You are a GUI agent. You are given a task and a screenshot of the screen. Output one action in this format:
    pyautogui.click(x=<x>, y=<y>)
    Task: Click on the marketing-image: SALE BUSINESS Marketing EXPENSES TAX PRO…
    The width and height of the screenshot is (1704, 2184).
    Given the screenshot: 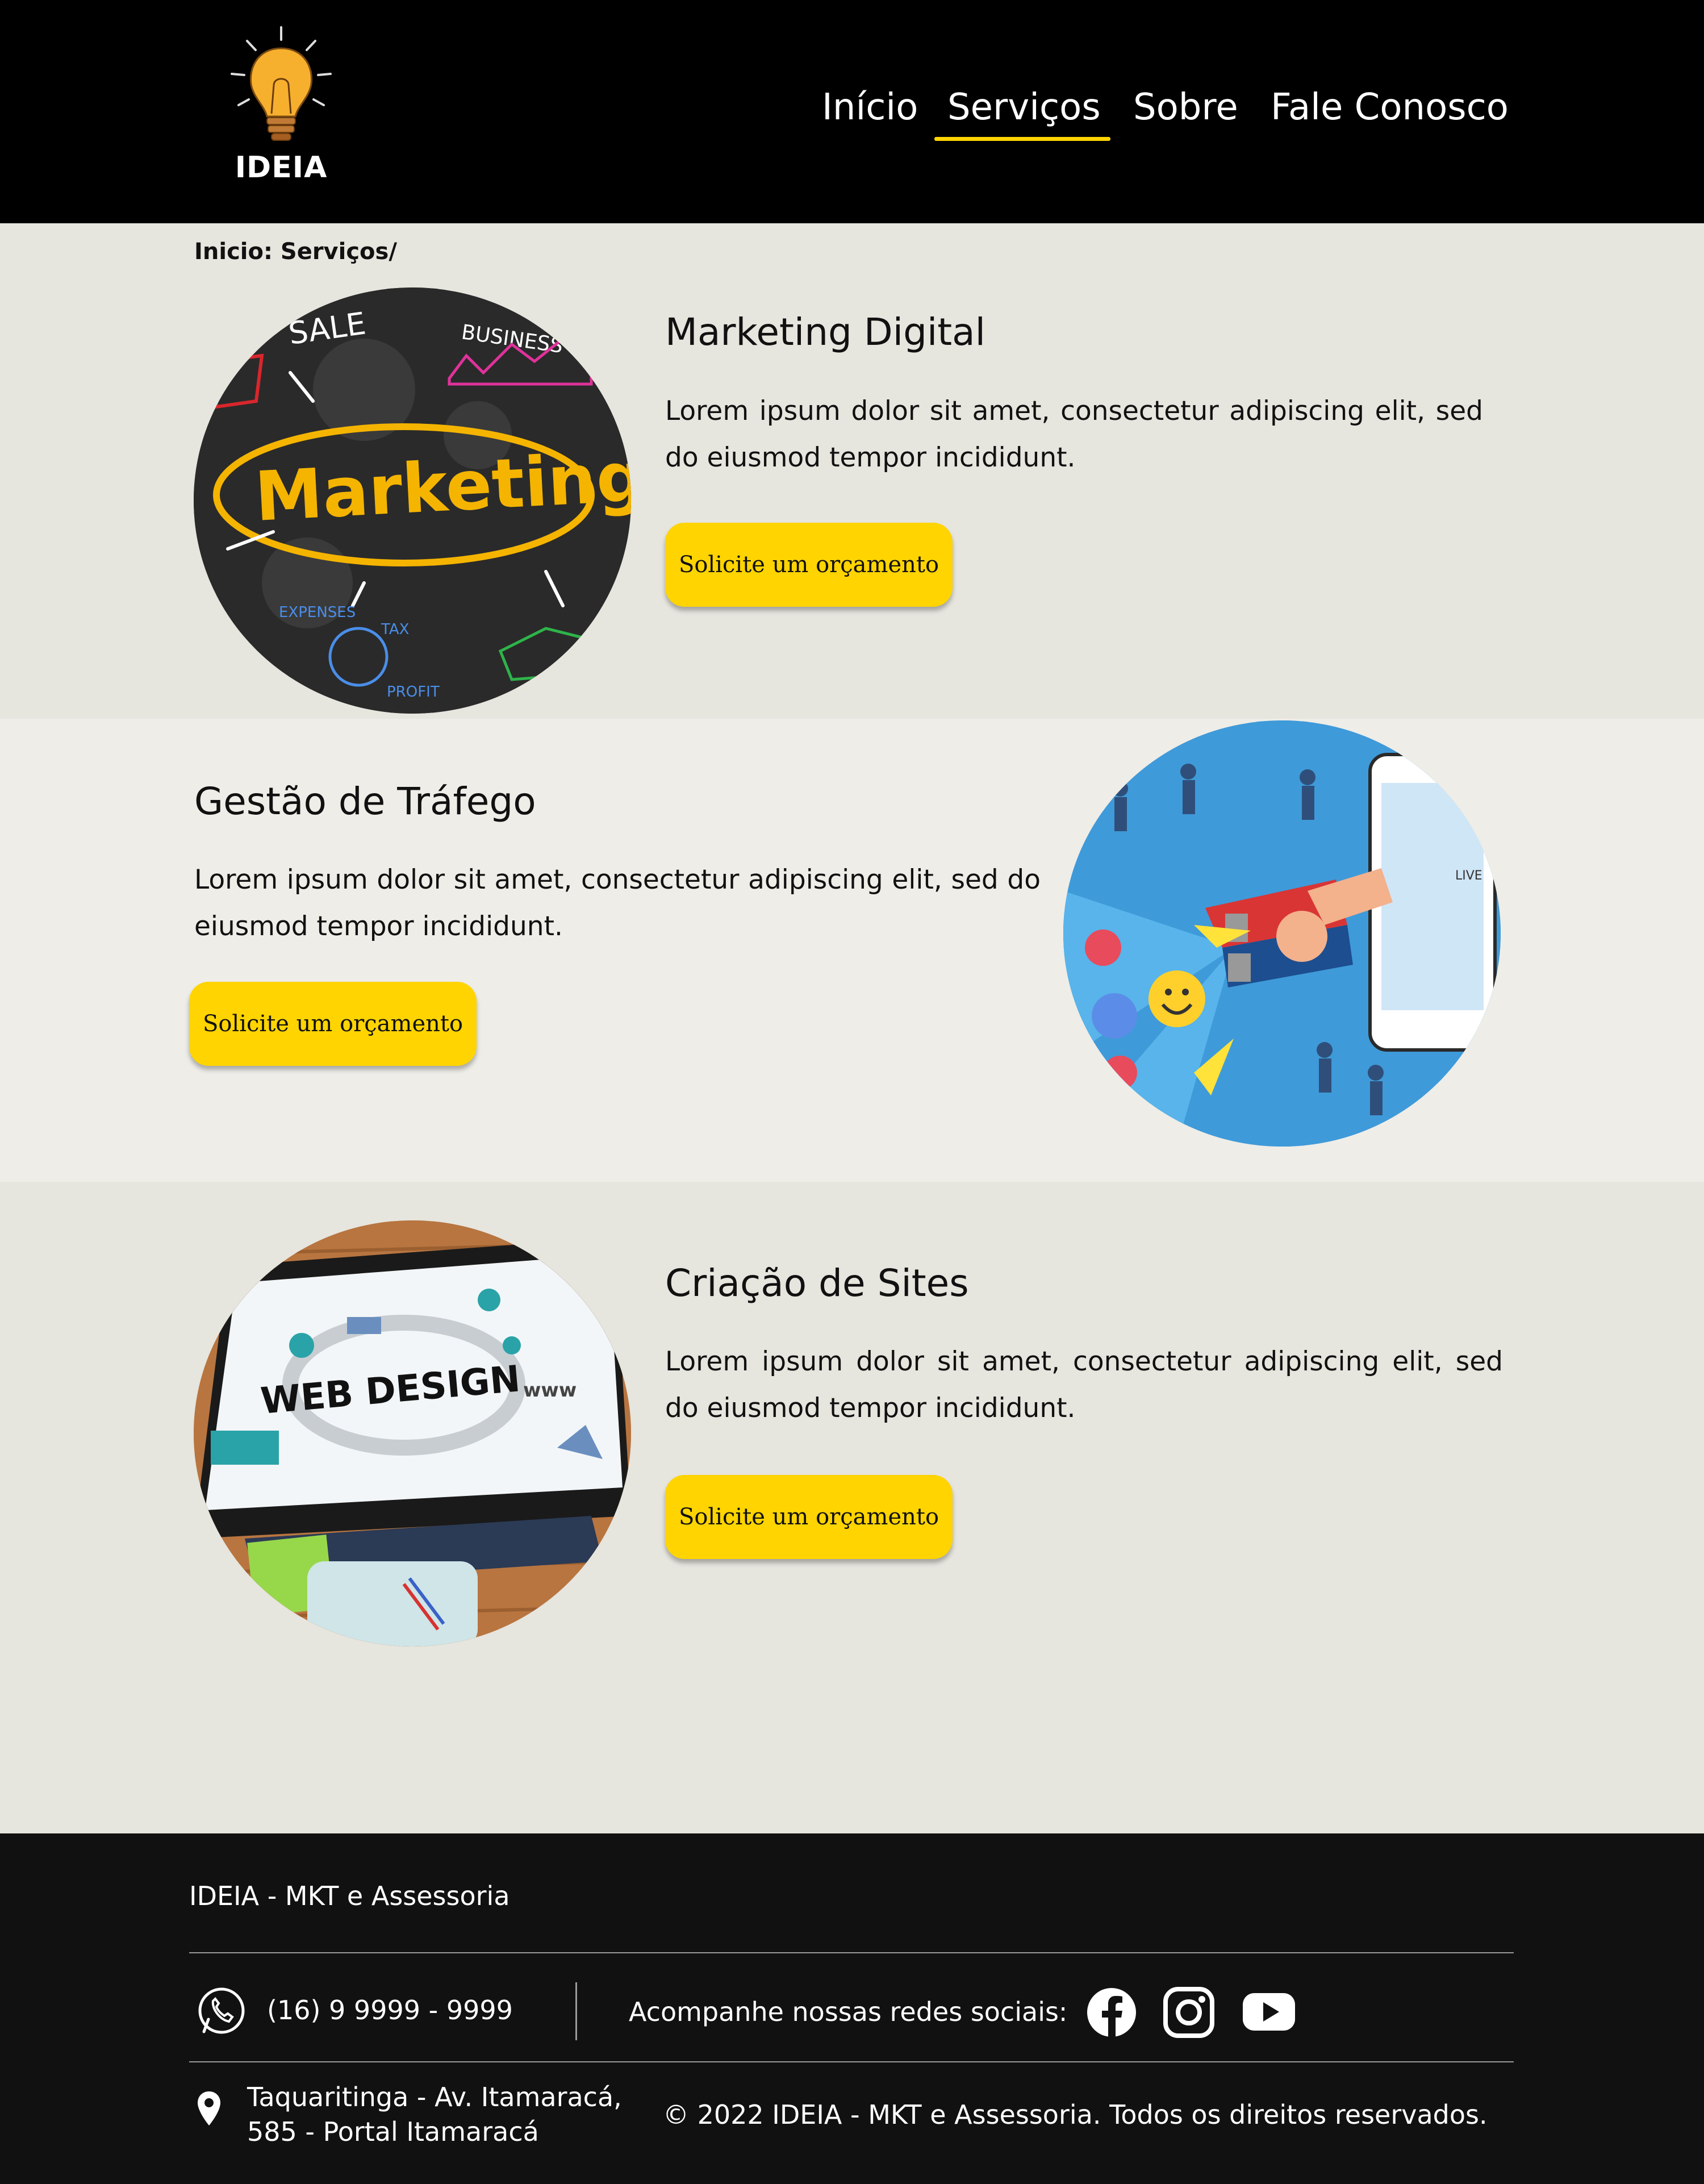 What is the action you would take?
    pyautogui.click(x=412, y=500)
    